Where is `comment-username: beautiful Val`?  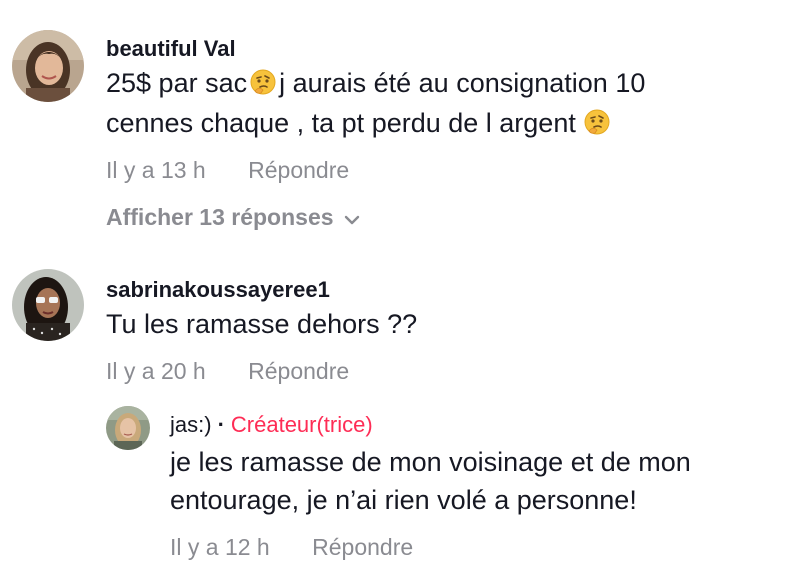 comment-username: beautiful Val is located at coordinates (171, 49).